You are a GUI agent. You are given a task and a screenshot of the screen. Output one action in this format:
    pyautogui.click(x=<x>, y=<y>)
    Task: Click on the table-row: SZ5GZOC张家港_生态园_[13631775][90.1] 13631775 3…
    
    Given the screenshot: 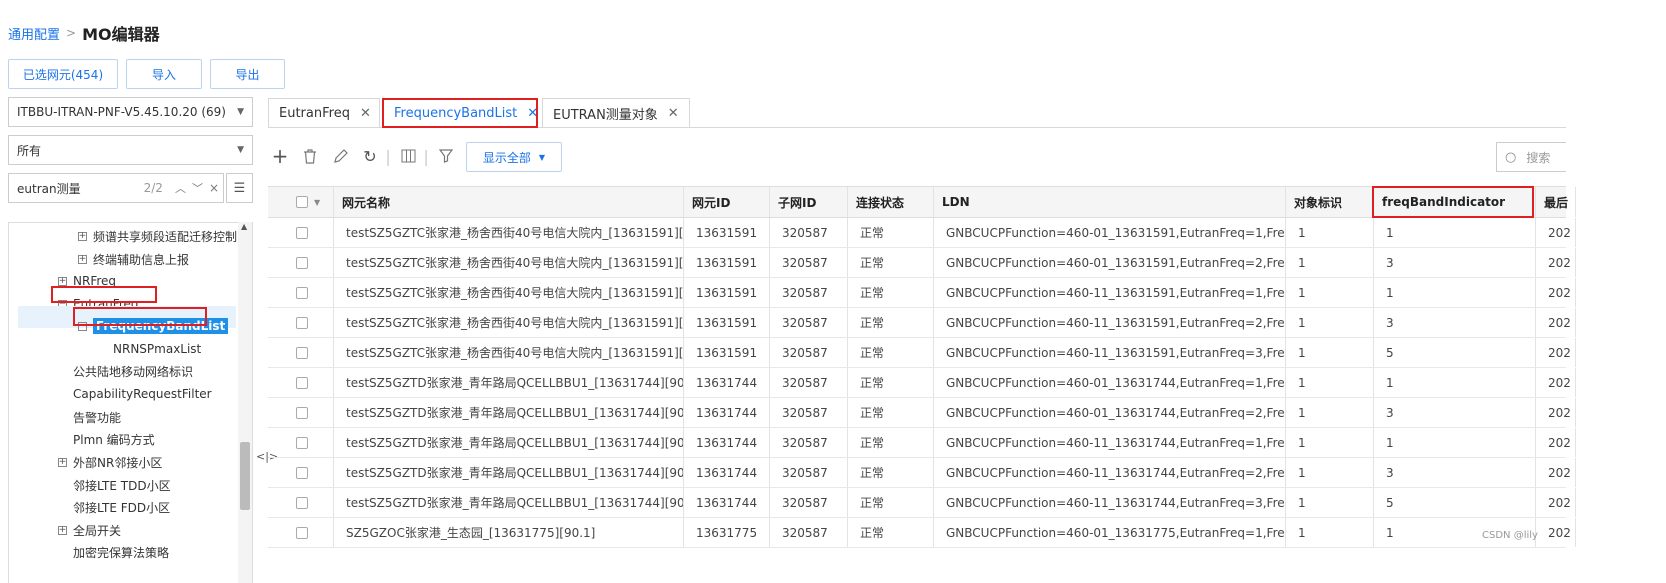 What is the action you would take?
    pyautogui.click(x=922, y=533)
    